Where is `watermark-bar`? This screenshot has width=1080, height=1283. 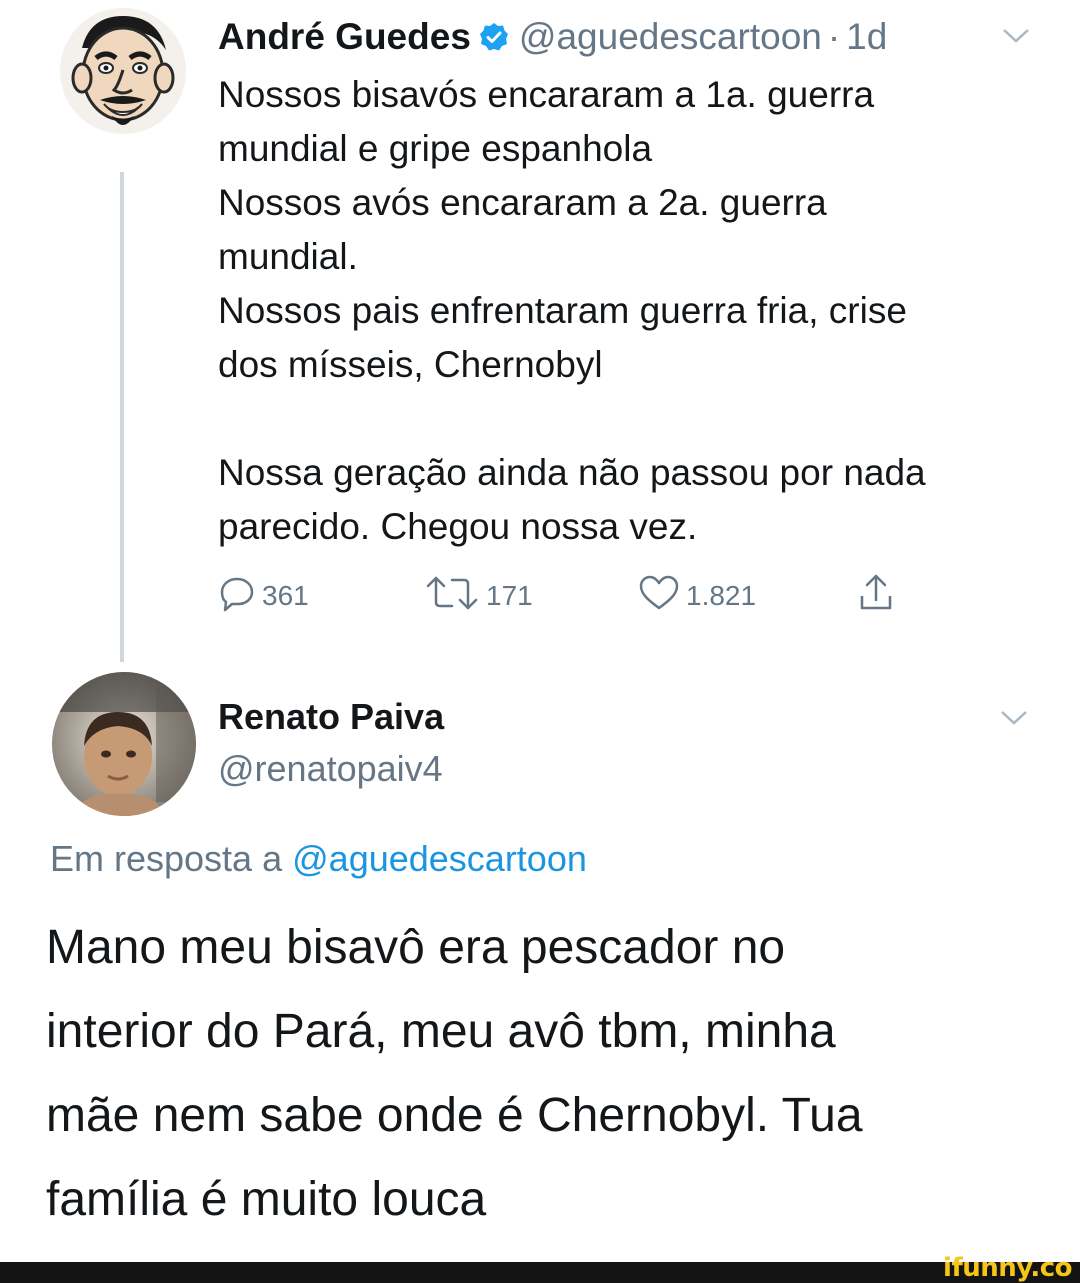
watermark-bar is located at coordinates (540, 1272).